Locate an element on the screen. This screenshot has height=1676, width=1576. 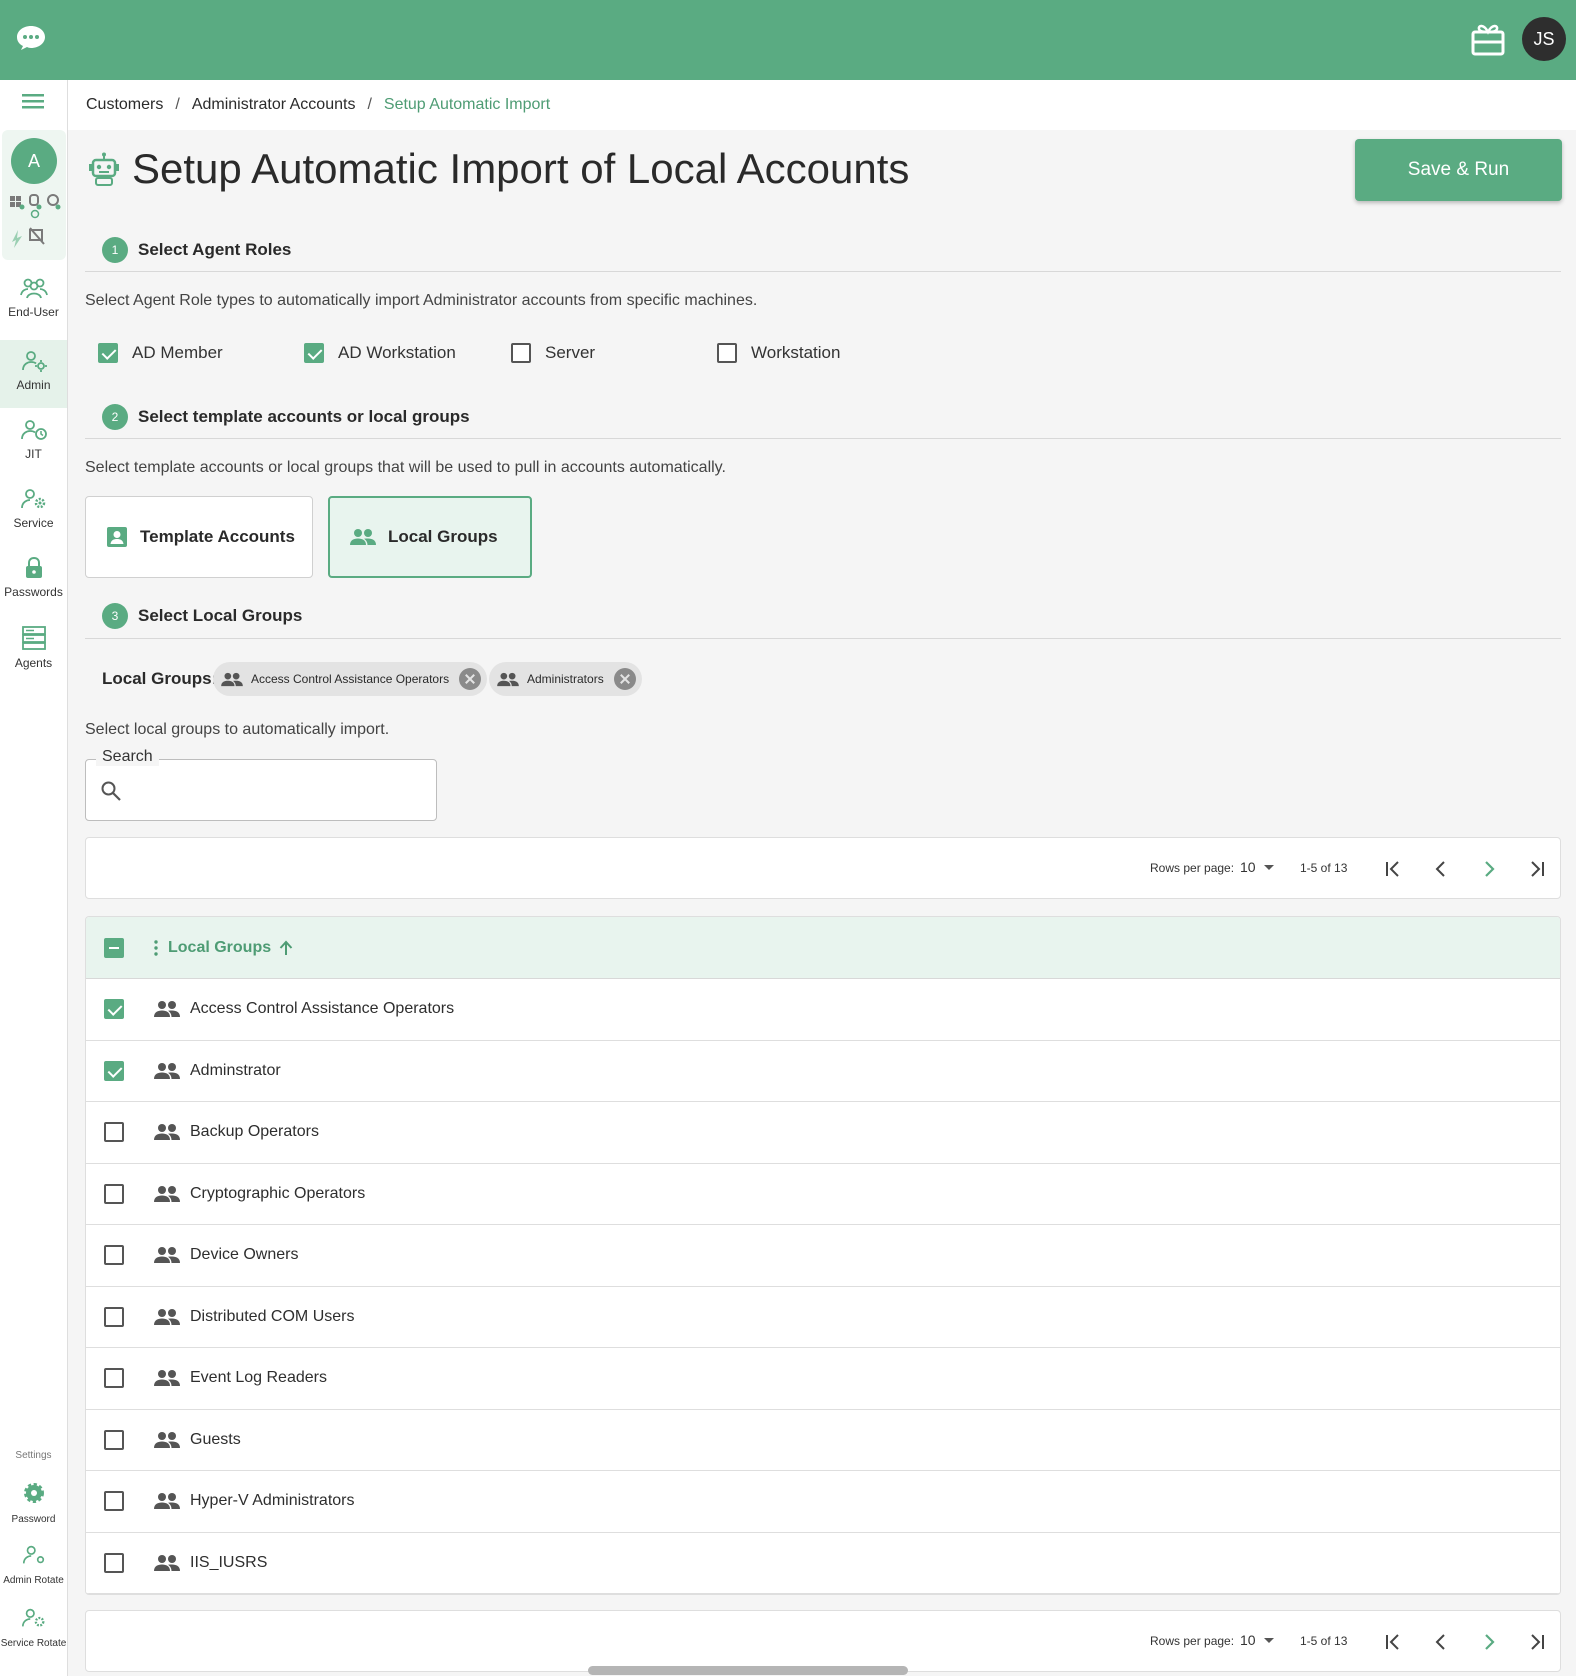
customer-context: A is located at coordinates (34, 195).